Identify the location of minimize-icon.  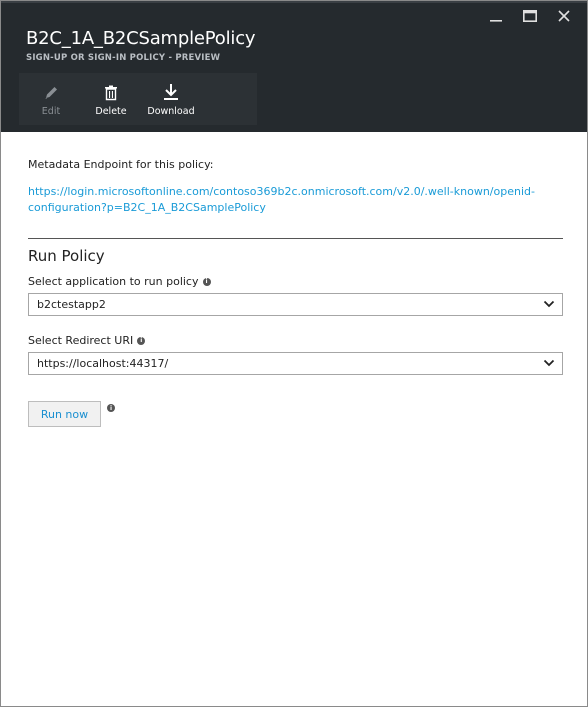
(496, 21).